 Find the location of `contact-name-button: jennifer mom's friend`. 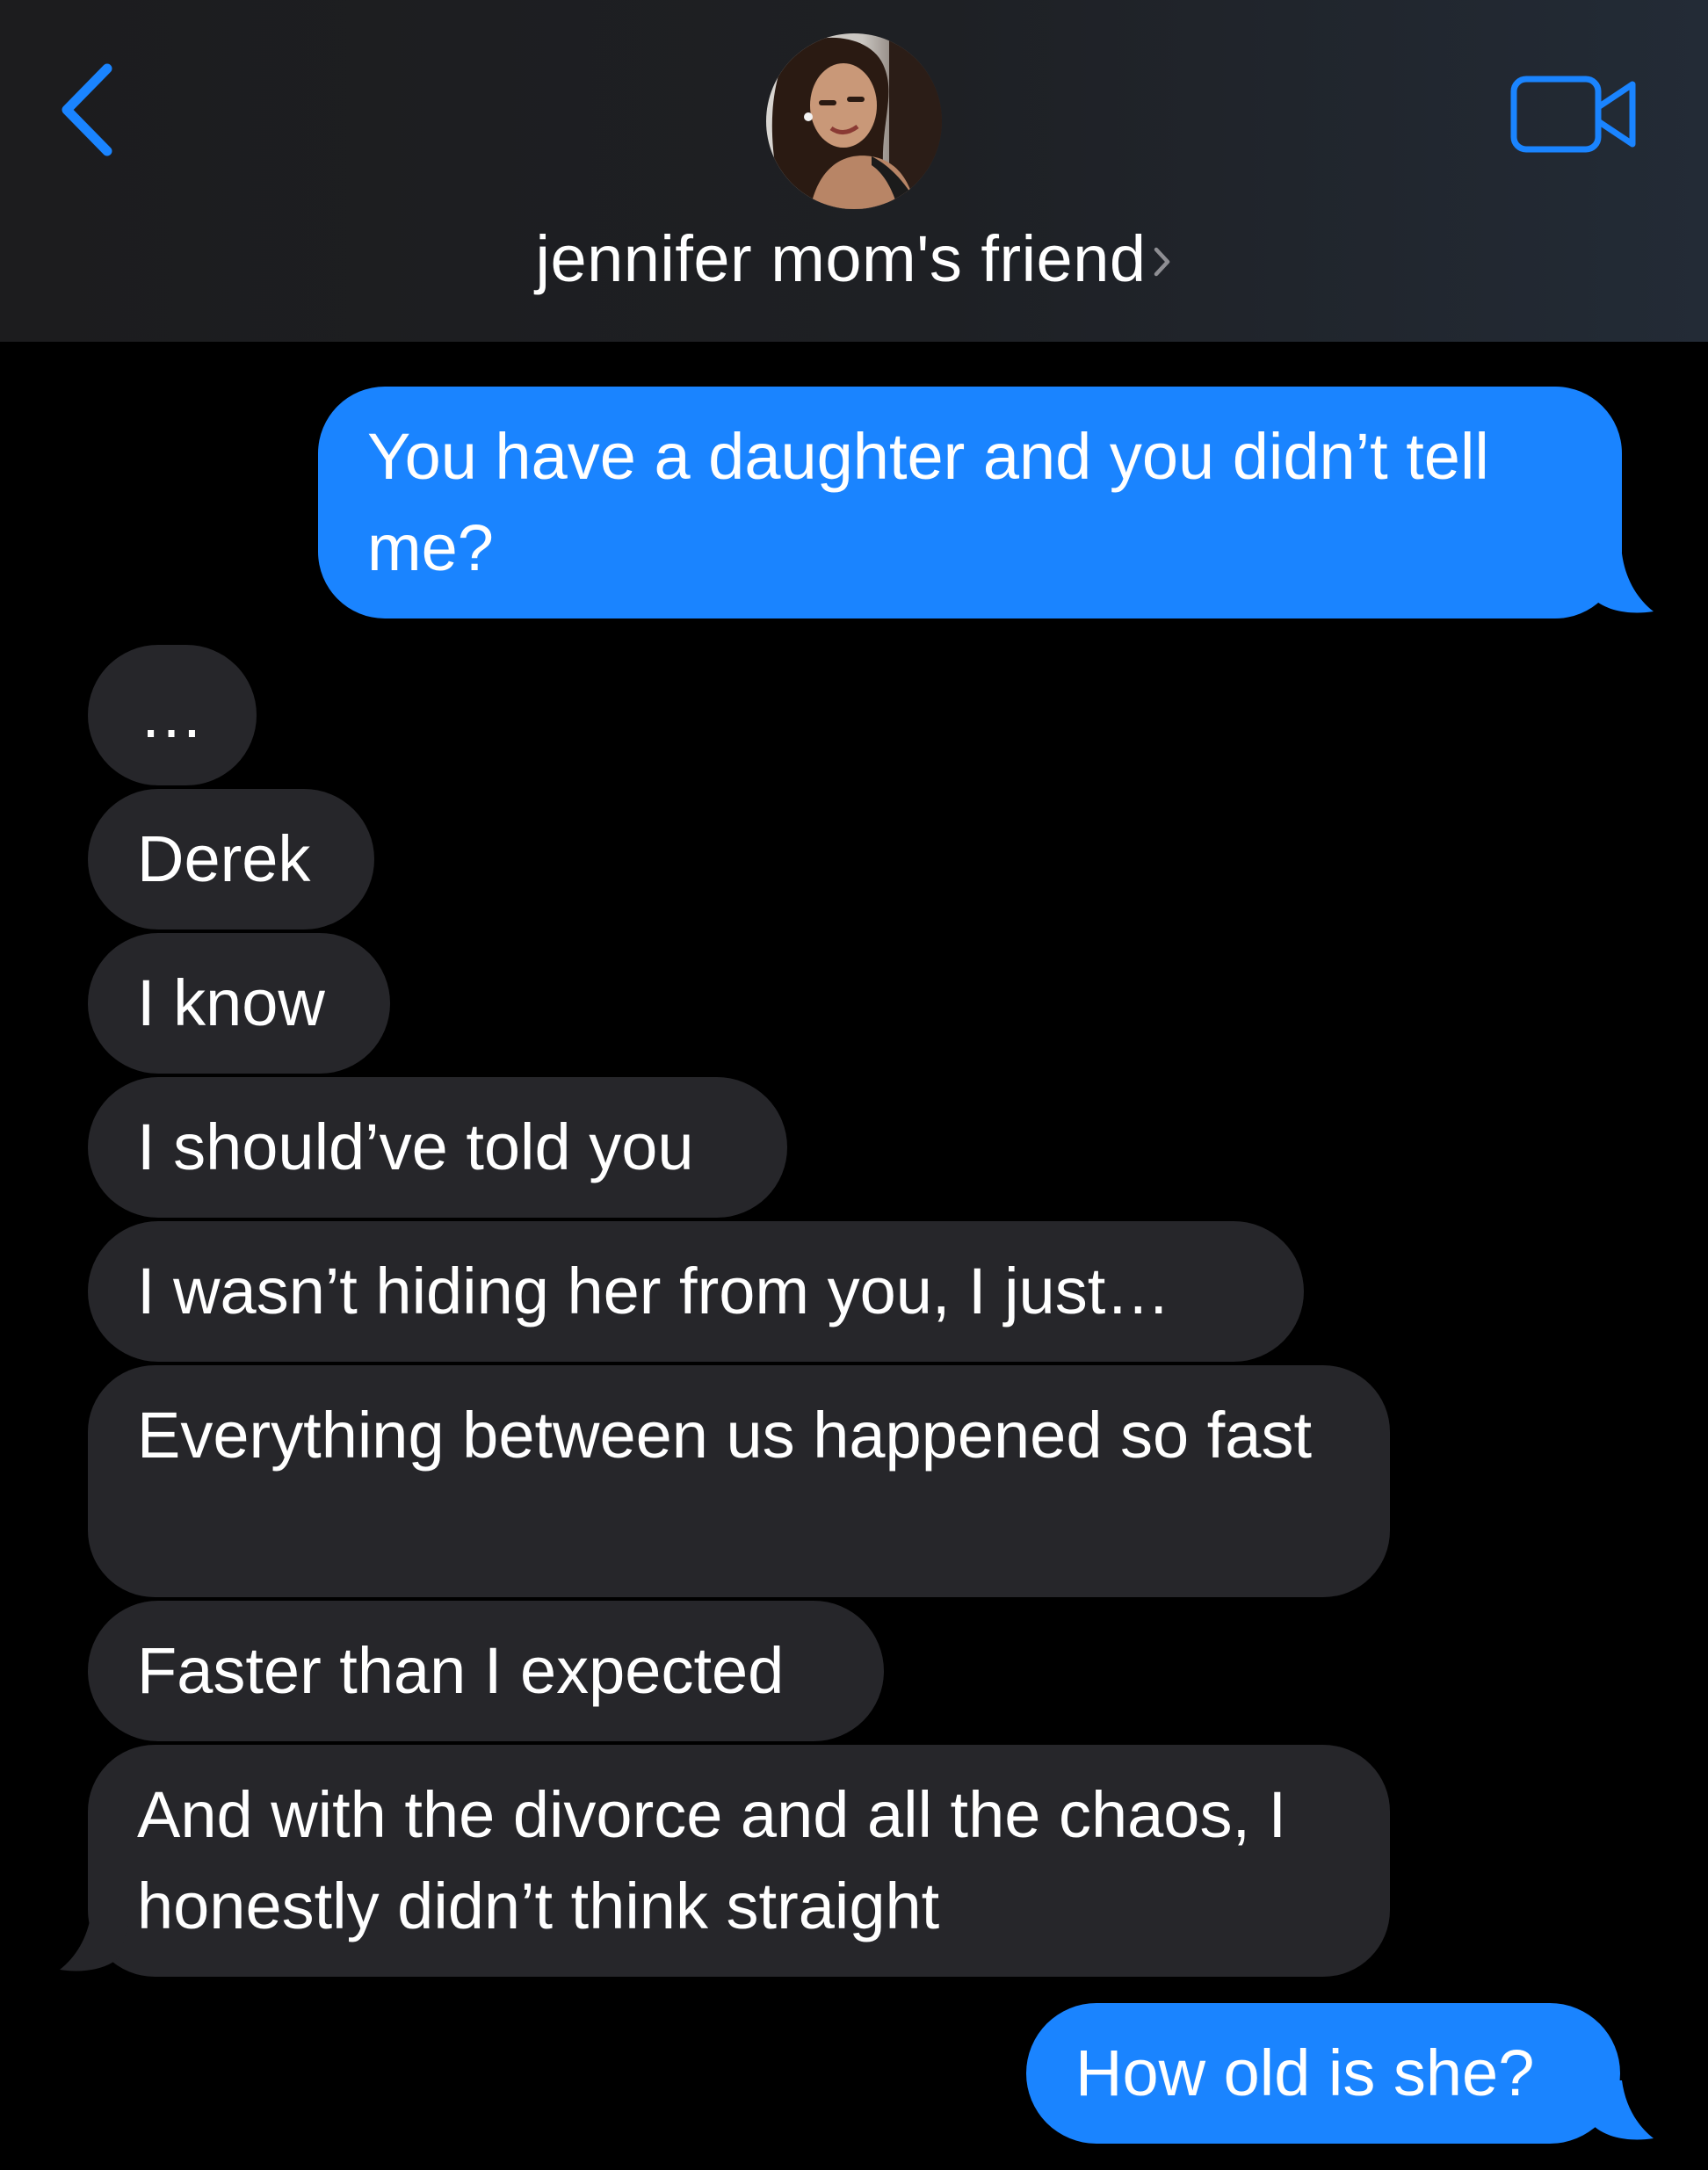

contact-name-button: jennifer mom's friend is located at coordinates (854, 258).